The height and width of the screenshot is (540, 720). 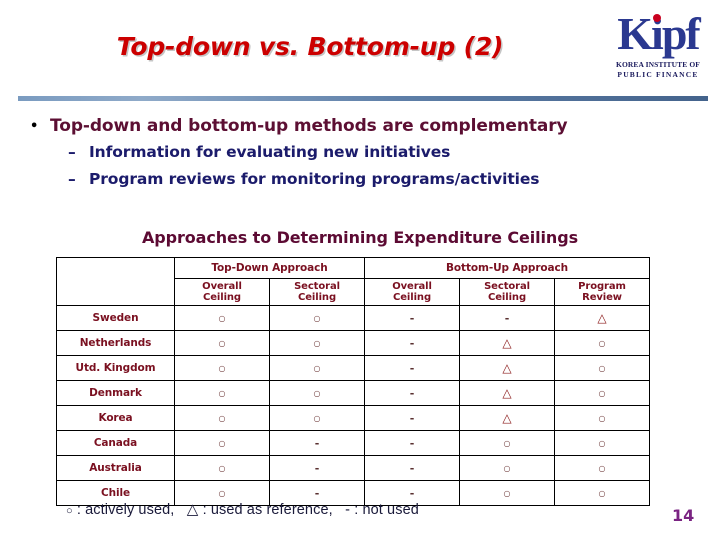 I want to click on table-row: Australia ○ - - ○ ○, so click(x=353, y=468).